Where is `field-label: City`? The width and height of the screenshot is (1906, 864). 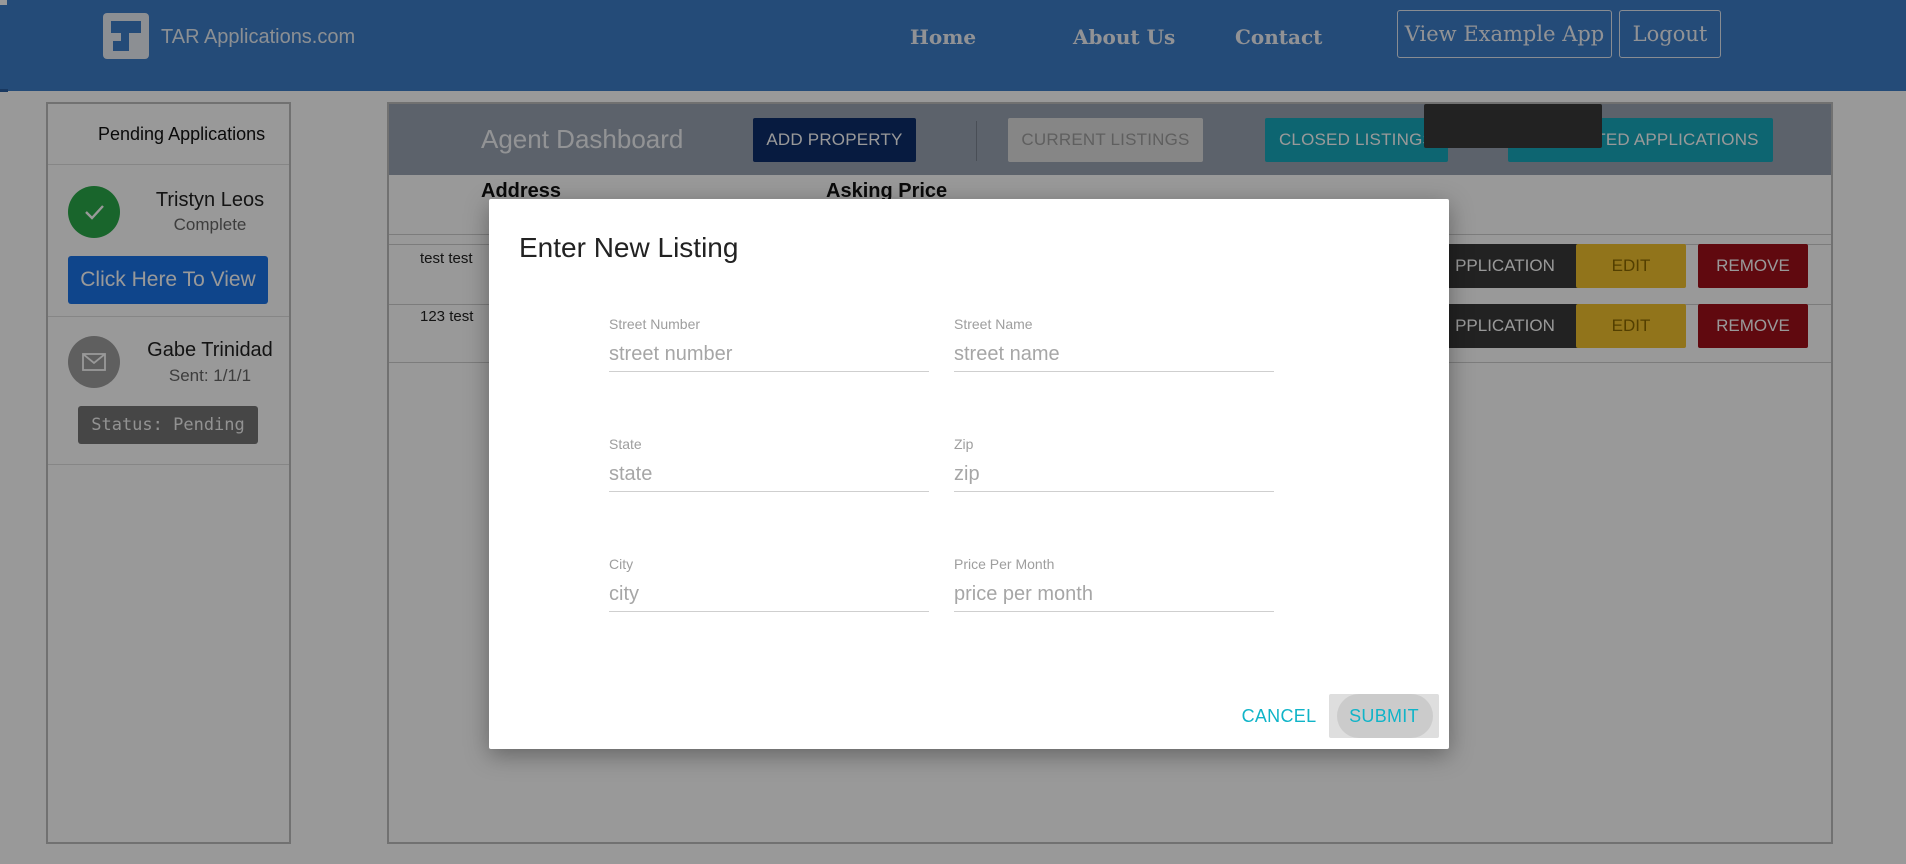
field-label: City is located at coordinates (621, 564).